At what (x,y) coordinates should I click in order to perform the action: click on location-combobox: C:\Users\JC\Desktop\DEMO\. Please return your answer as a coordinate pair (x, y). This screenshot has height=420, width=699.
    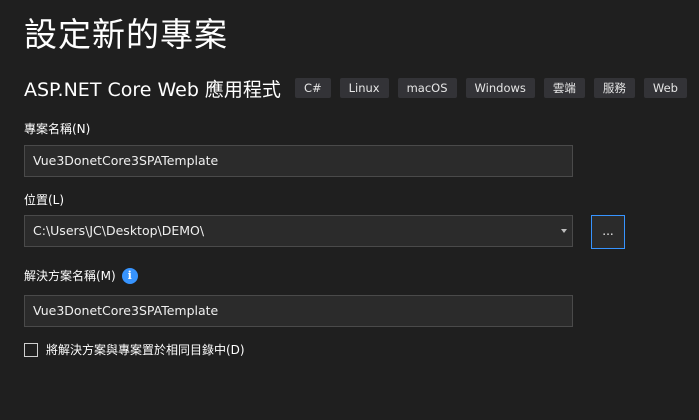
    Looking at the image, I should click on (298, 231).